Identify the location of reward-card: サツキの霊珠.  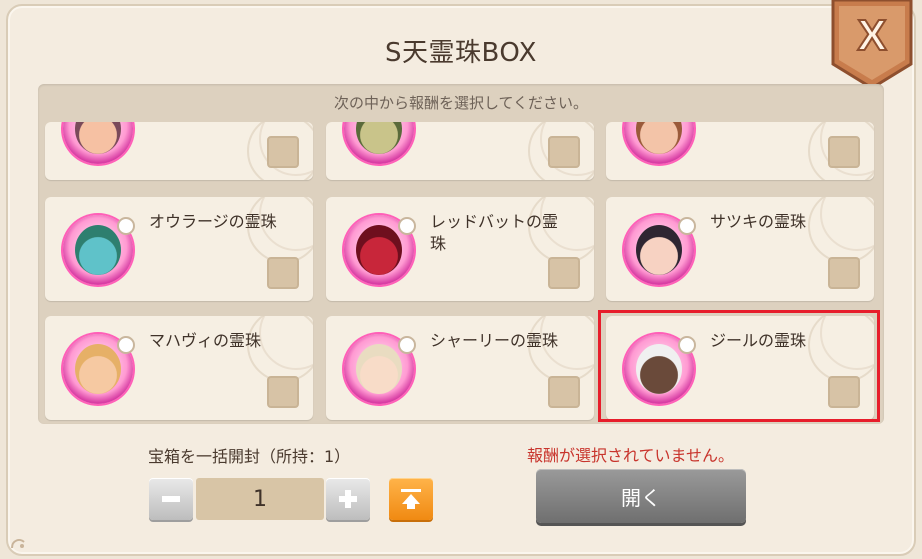
(740, 249).